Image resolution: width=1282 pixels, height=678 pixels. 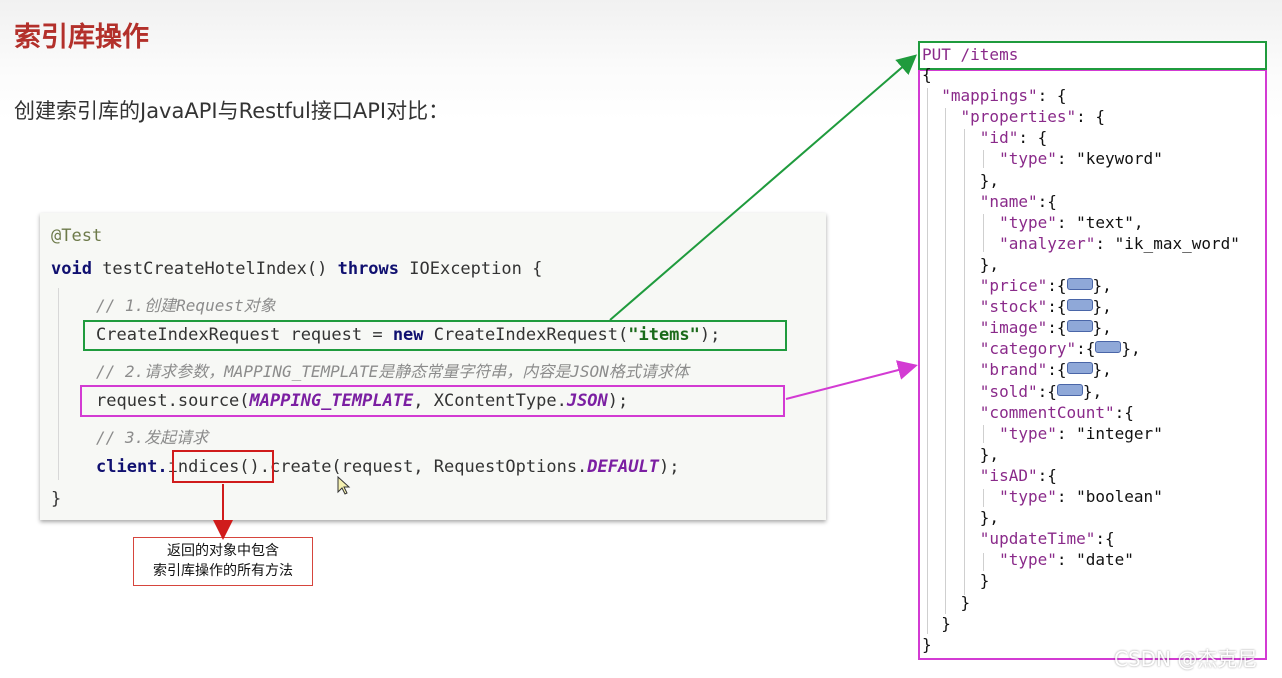 What do you see at coordinates (344, 485) in the screenshot?
I see `cursor-icon` at bounding box center [344, 485].